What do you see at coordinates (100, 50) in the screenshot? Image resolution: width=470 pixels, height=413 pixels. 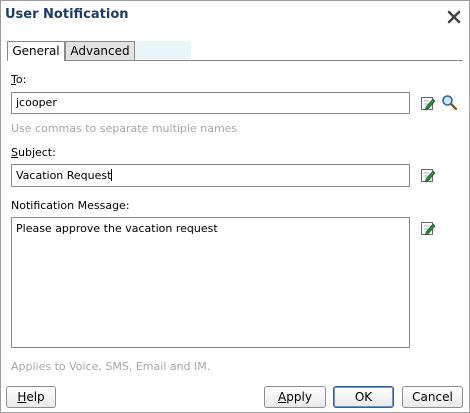 I see `tab-advanced: Advanced` at bounding box center [100, 50].